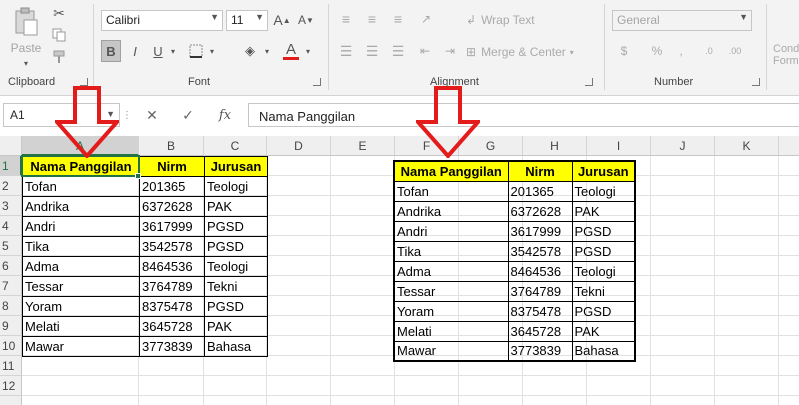 Image resolution: width=799 pixels, height=405 pixels. Describe the element at coordinates (11, 146) in the screenshot. I see `select-all-corner` at that location.